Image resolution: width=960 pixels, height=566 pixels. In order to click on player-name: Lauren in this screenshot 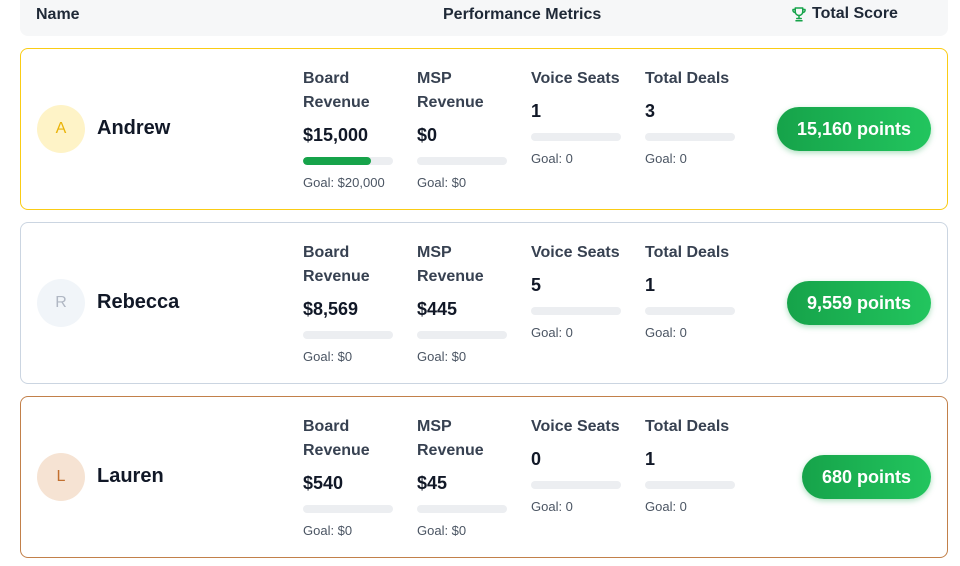, I will do `click(130, 476)`.